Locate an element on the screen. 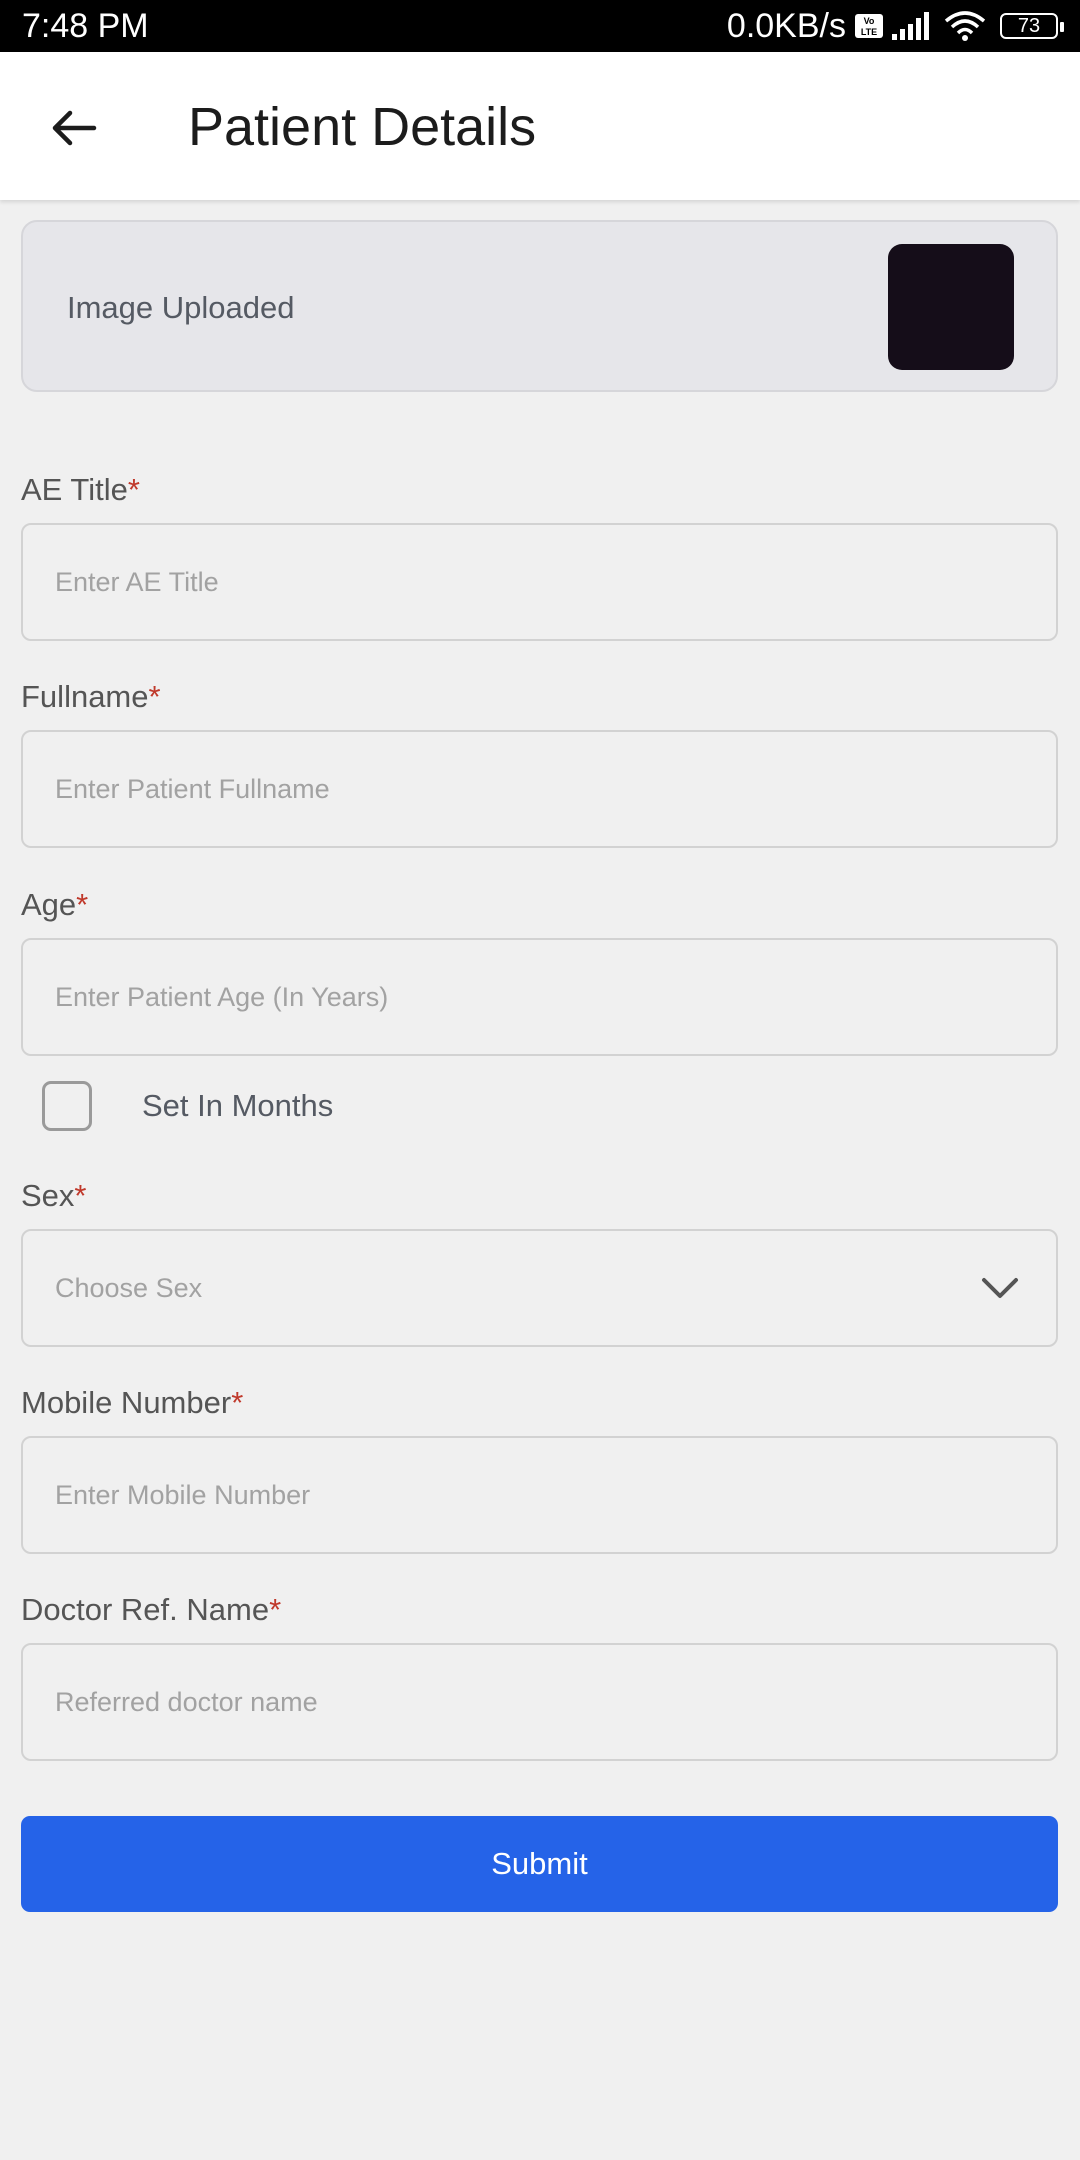  set-in-months-toggle: Set In Months is located at coordinates (187, 1106).